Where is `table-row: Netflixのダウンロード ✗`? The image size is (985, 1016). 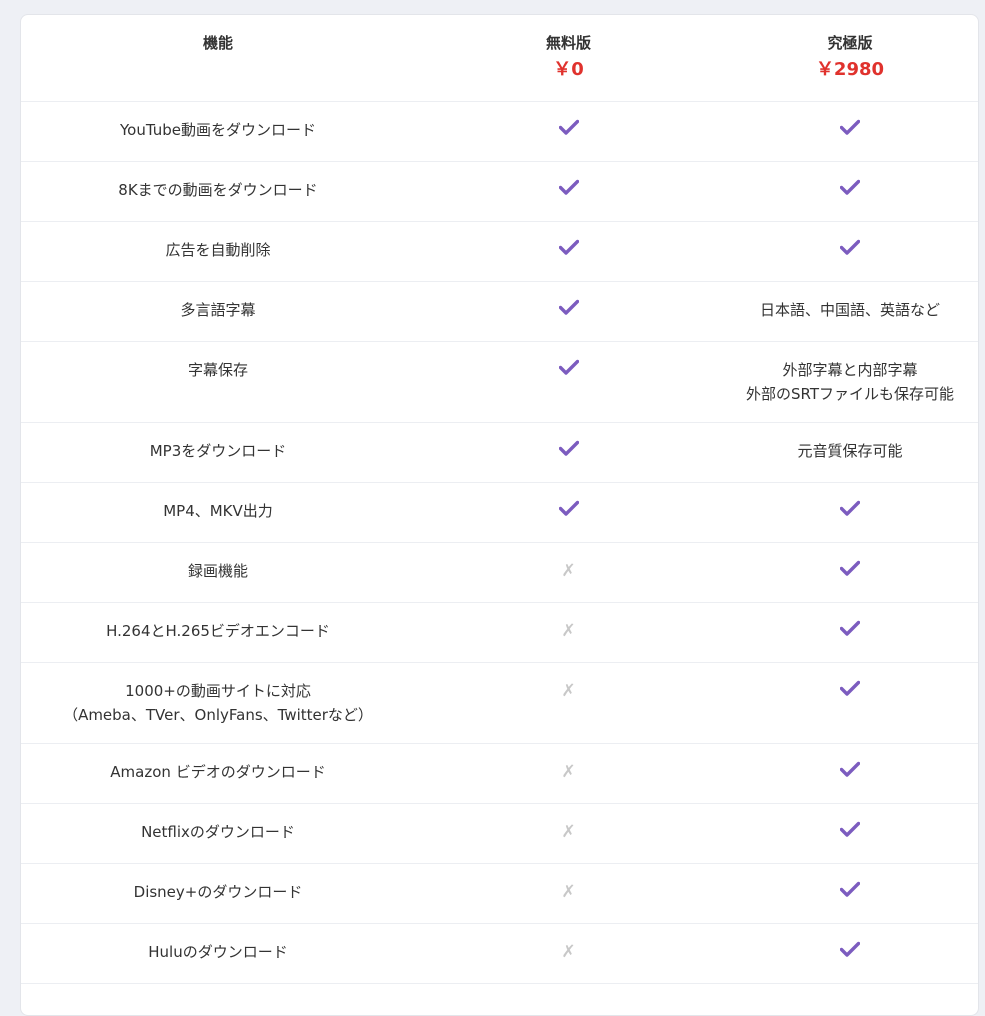 table-row: Netflixのダウンロード ✗ is located at coordinates (499, 834).